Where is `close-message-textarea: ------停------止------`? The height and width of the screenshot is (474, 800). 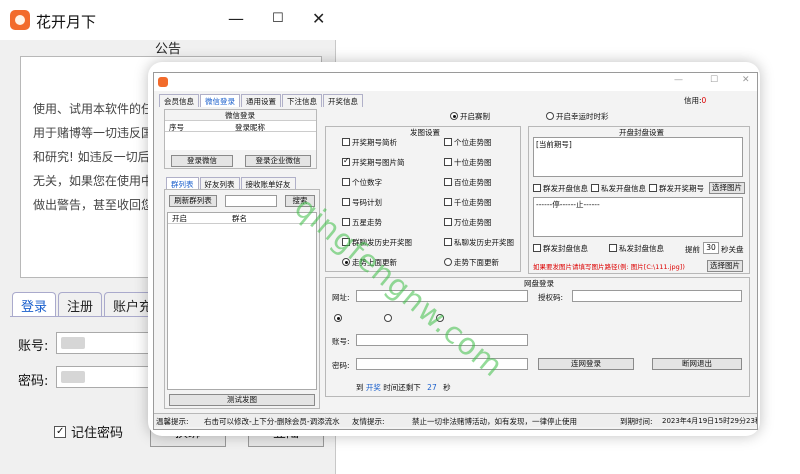 close-message-textarea: ------停------止------ is located at coordinates (638, 217).